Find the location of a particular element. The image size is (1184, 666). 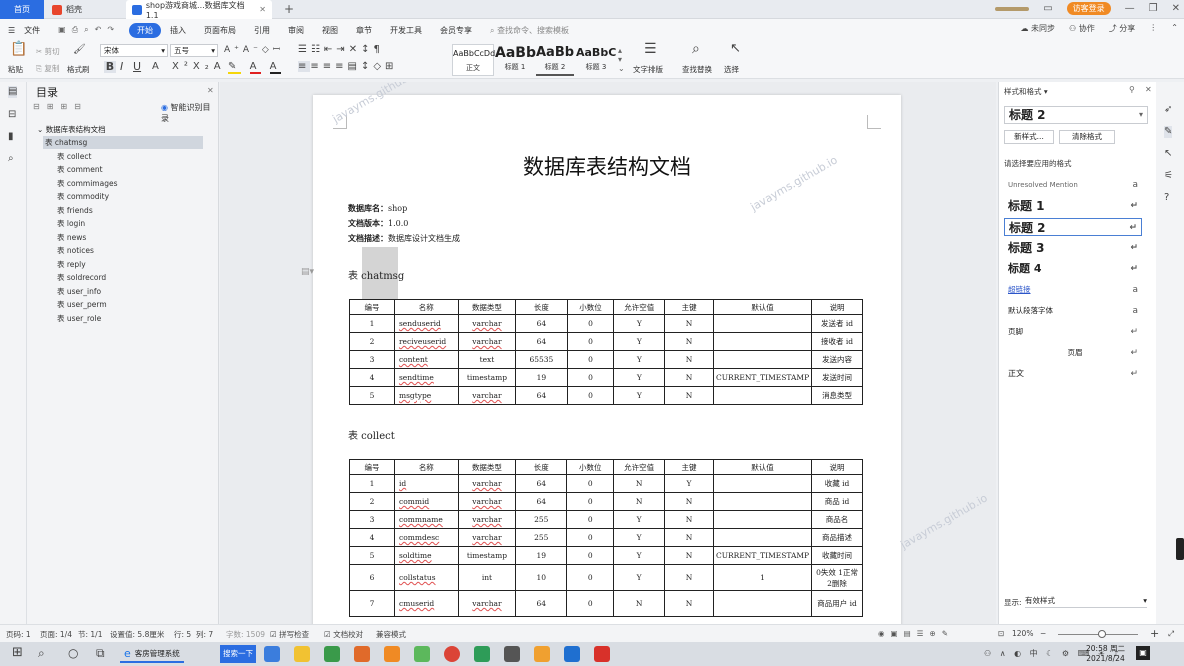

outline-item: 表 user_perm is located at coordinates (135, 304).